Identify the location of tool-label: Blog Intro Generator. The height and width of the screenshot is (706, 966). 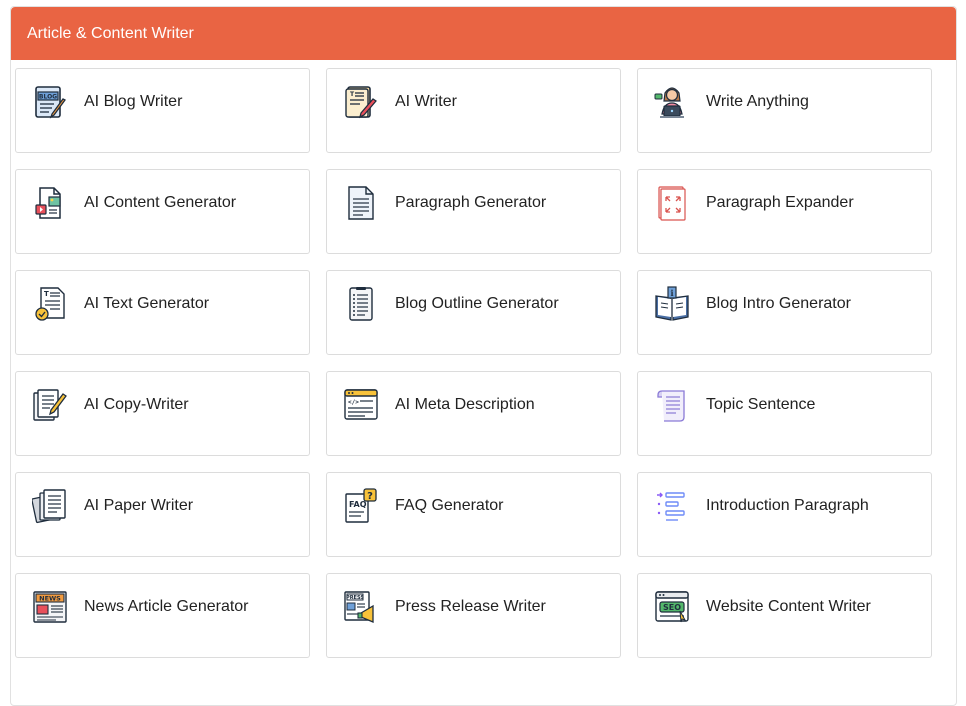
(778, 303).